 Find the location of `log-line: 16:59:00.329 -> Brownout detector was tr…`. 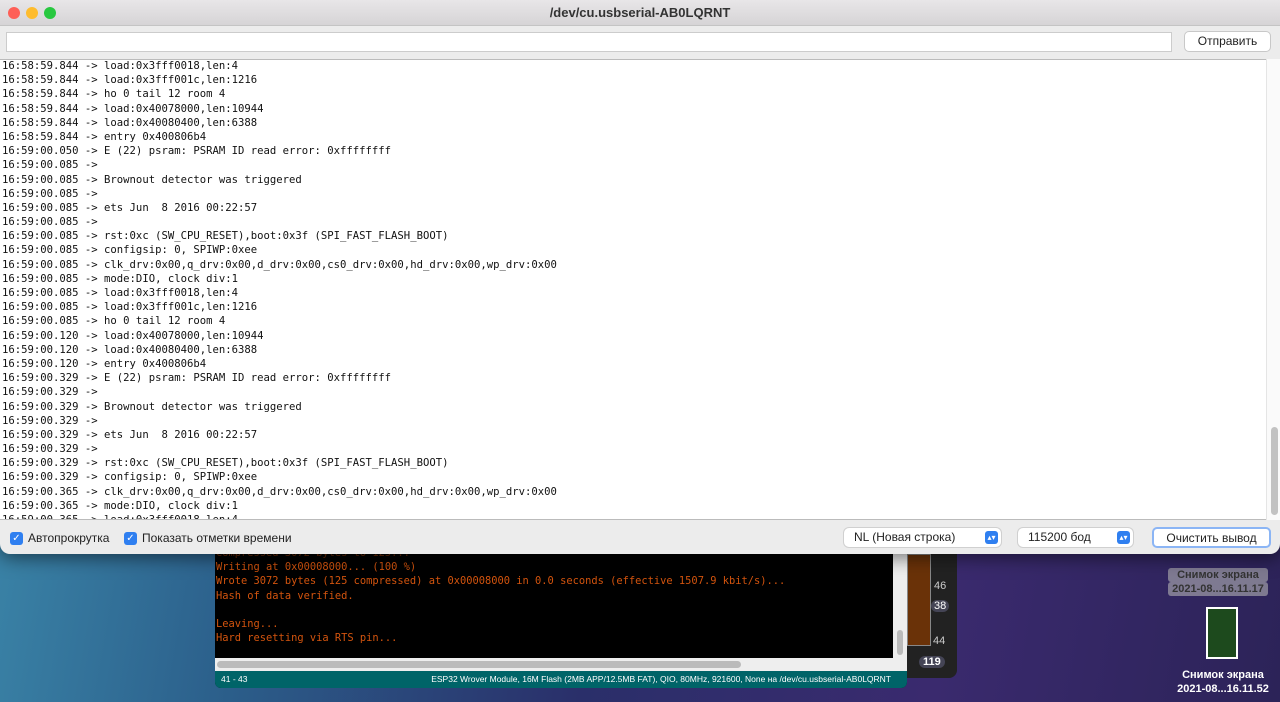

log-line: 16:59:00.329 -> Brownout detector was tr… is located at coordinates (152, 406).